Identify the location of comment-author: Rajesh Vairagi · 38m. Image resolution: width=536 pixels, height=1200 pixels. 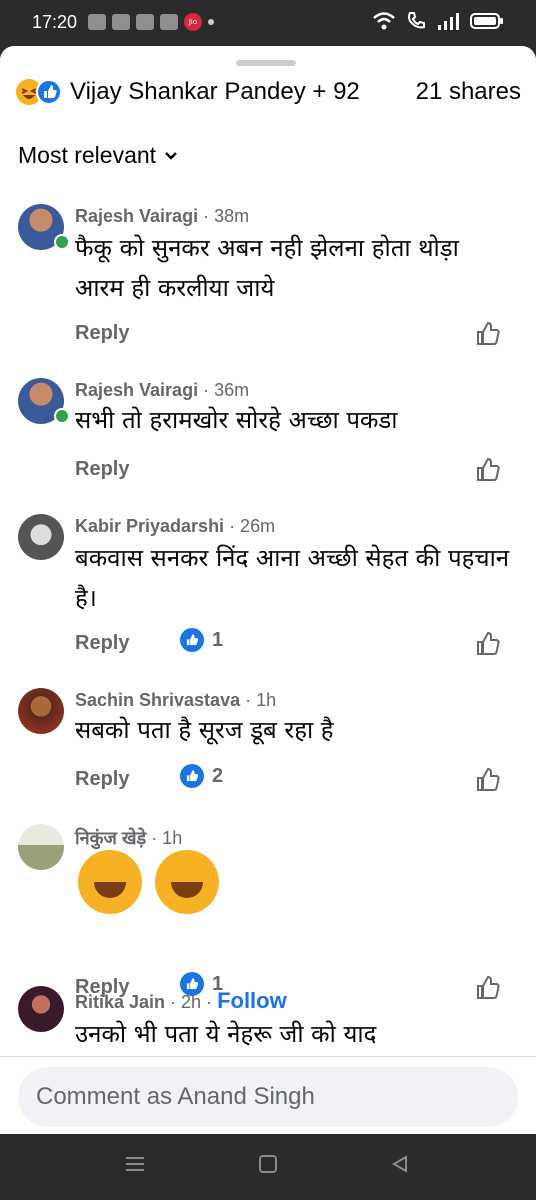
(162, 216).